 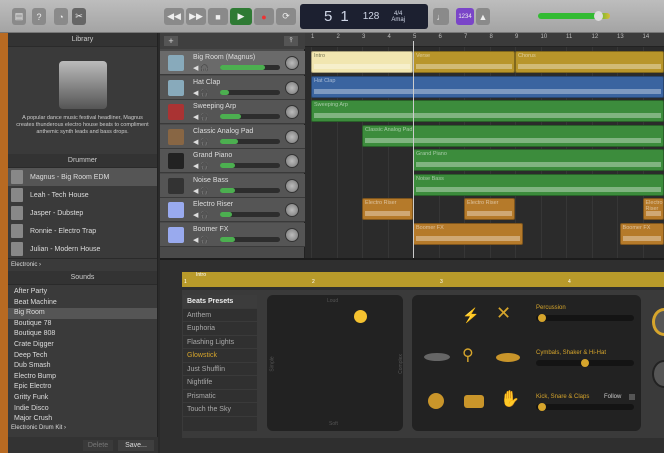 I want to click on region: Grand Piano, so click(x=538, y=160).